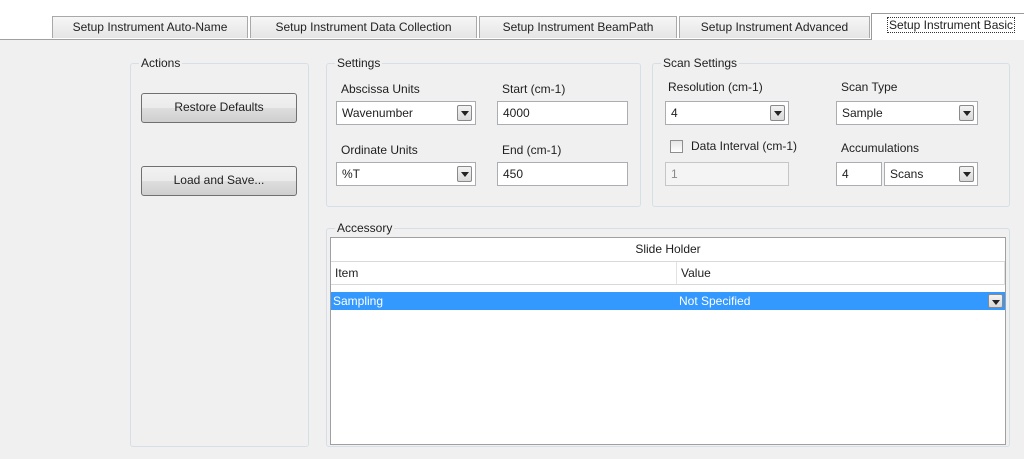 The width and height of the screenshot is (1024, 459). What do you see at coordinates (668, 250) in the screenshot?
I see `grid-title: Slide Holder` at bounding box center [668, 250].